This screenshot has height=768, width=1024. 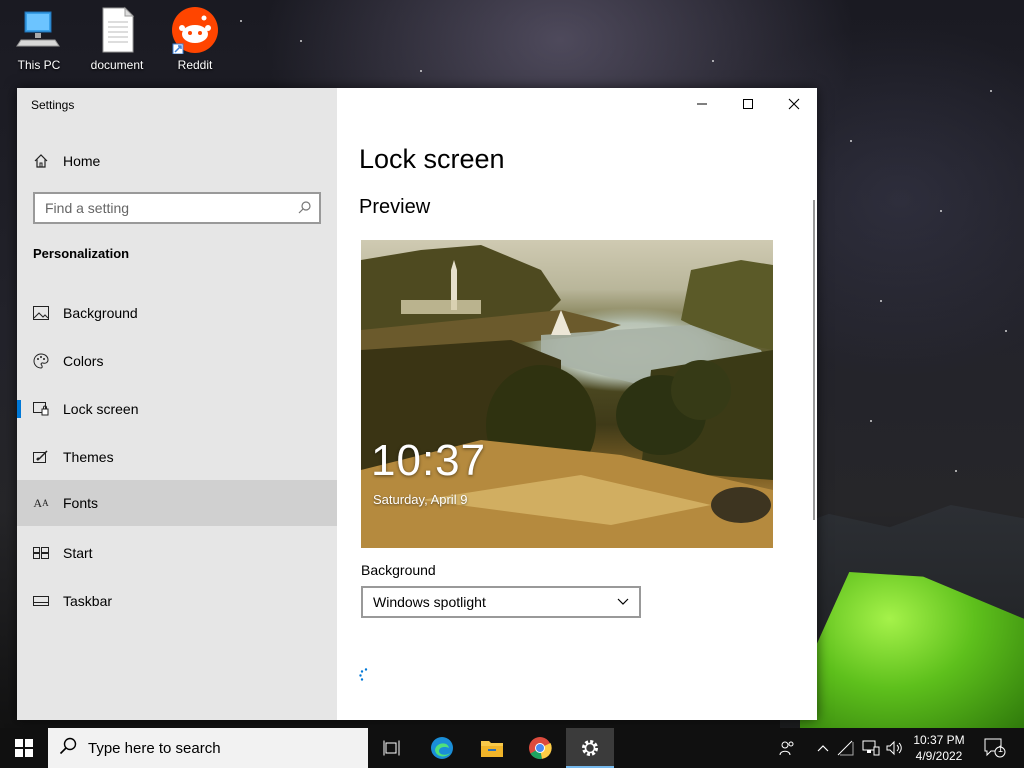 I want to click on settings-taskbar-button, so click(x=590, y=748).